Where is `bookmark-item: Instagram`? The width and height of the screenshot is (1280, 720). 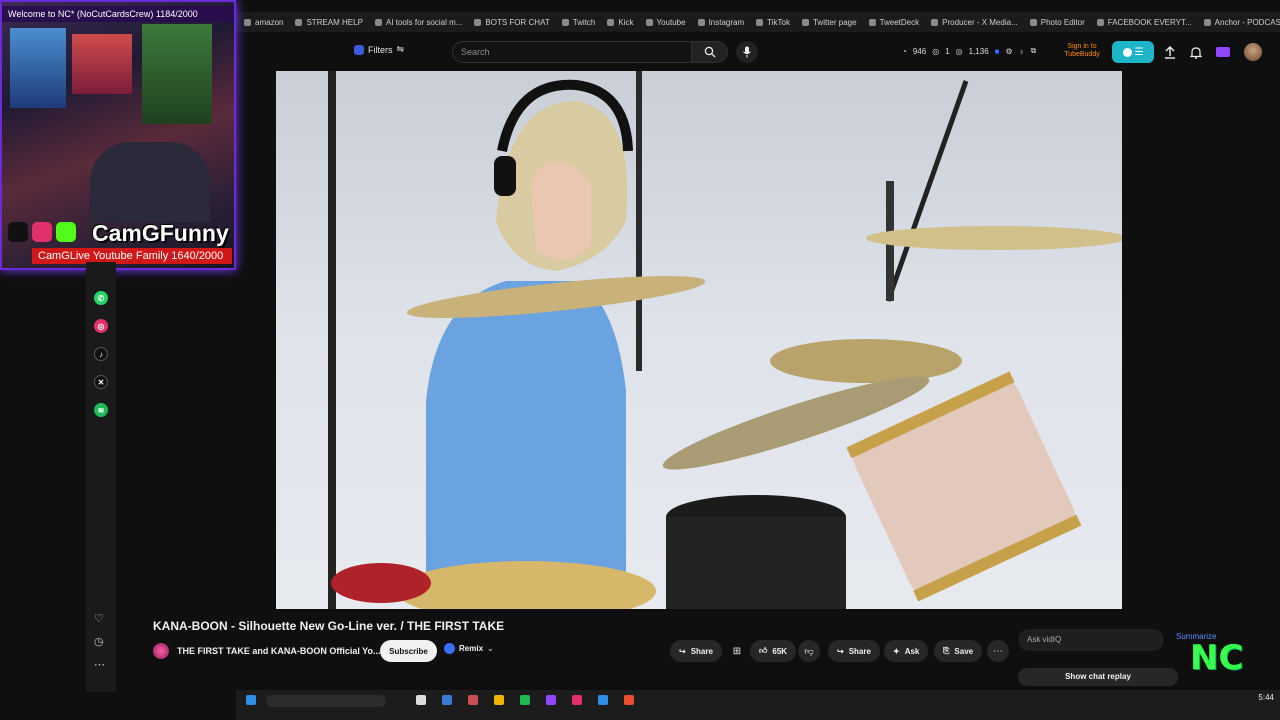 bookmark-item: Instagram is located at coordinates (720, 22).